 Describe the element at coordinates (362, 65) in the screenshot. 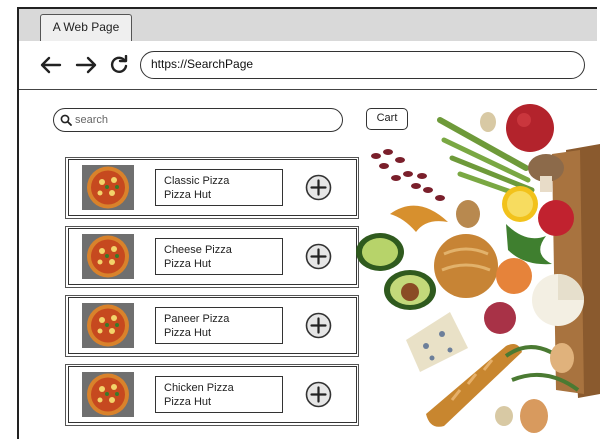

I see `address-bar: https://SearchPage` at that location.